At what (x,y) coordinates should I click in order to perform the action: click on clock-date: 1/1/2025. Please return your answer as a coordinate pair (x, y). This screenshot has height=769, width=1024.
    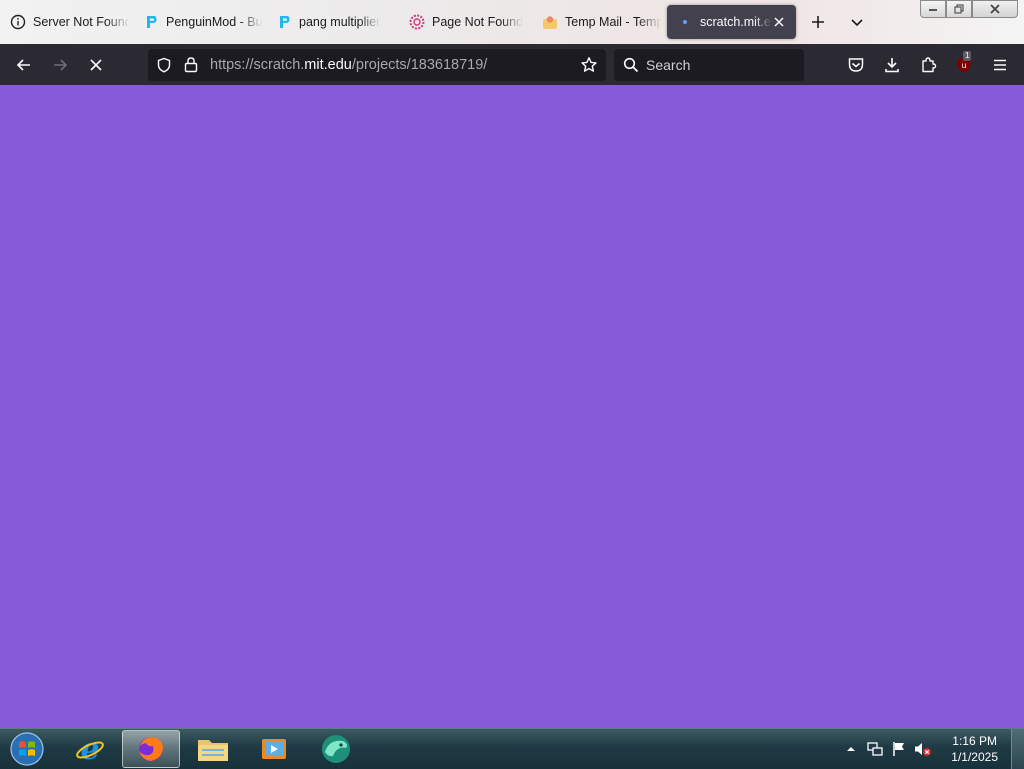
    Looking at the image, I should click on (974, 757).